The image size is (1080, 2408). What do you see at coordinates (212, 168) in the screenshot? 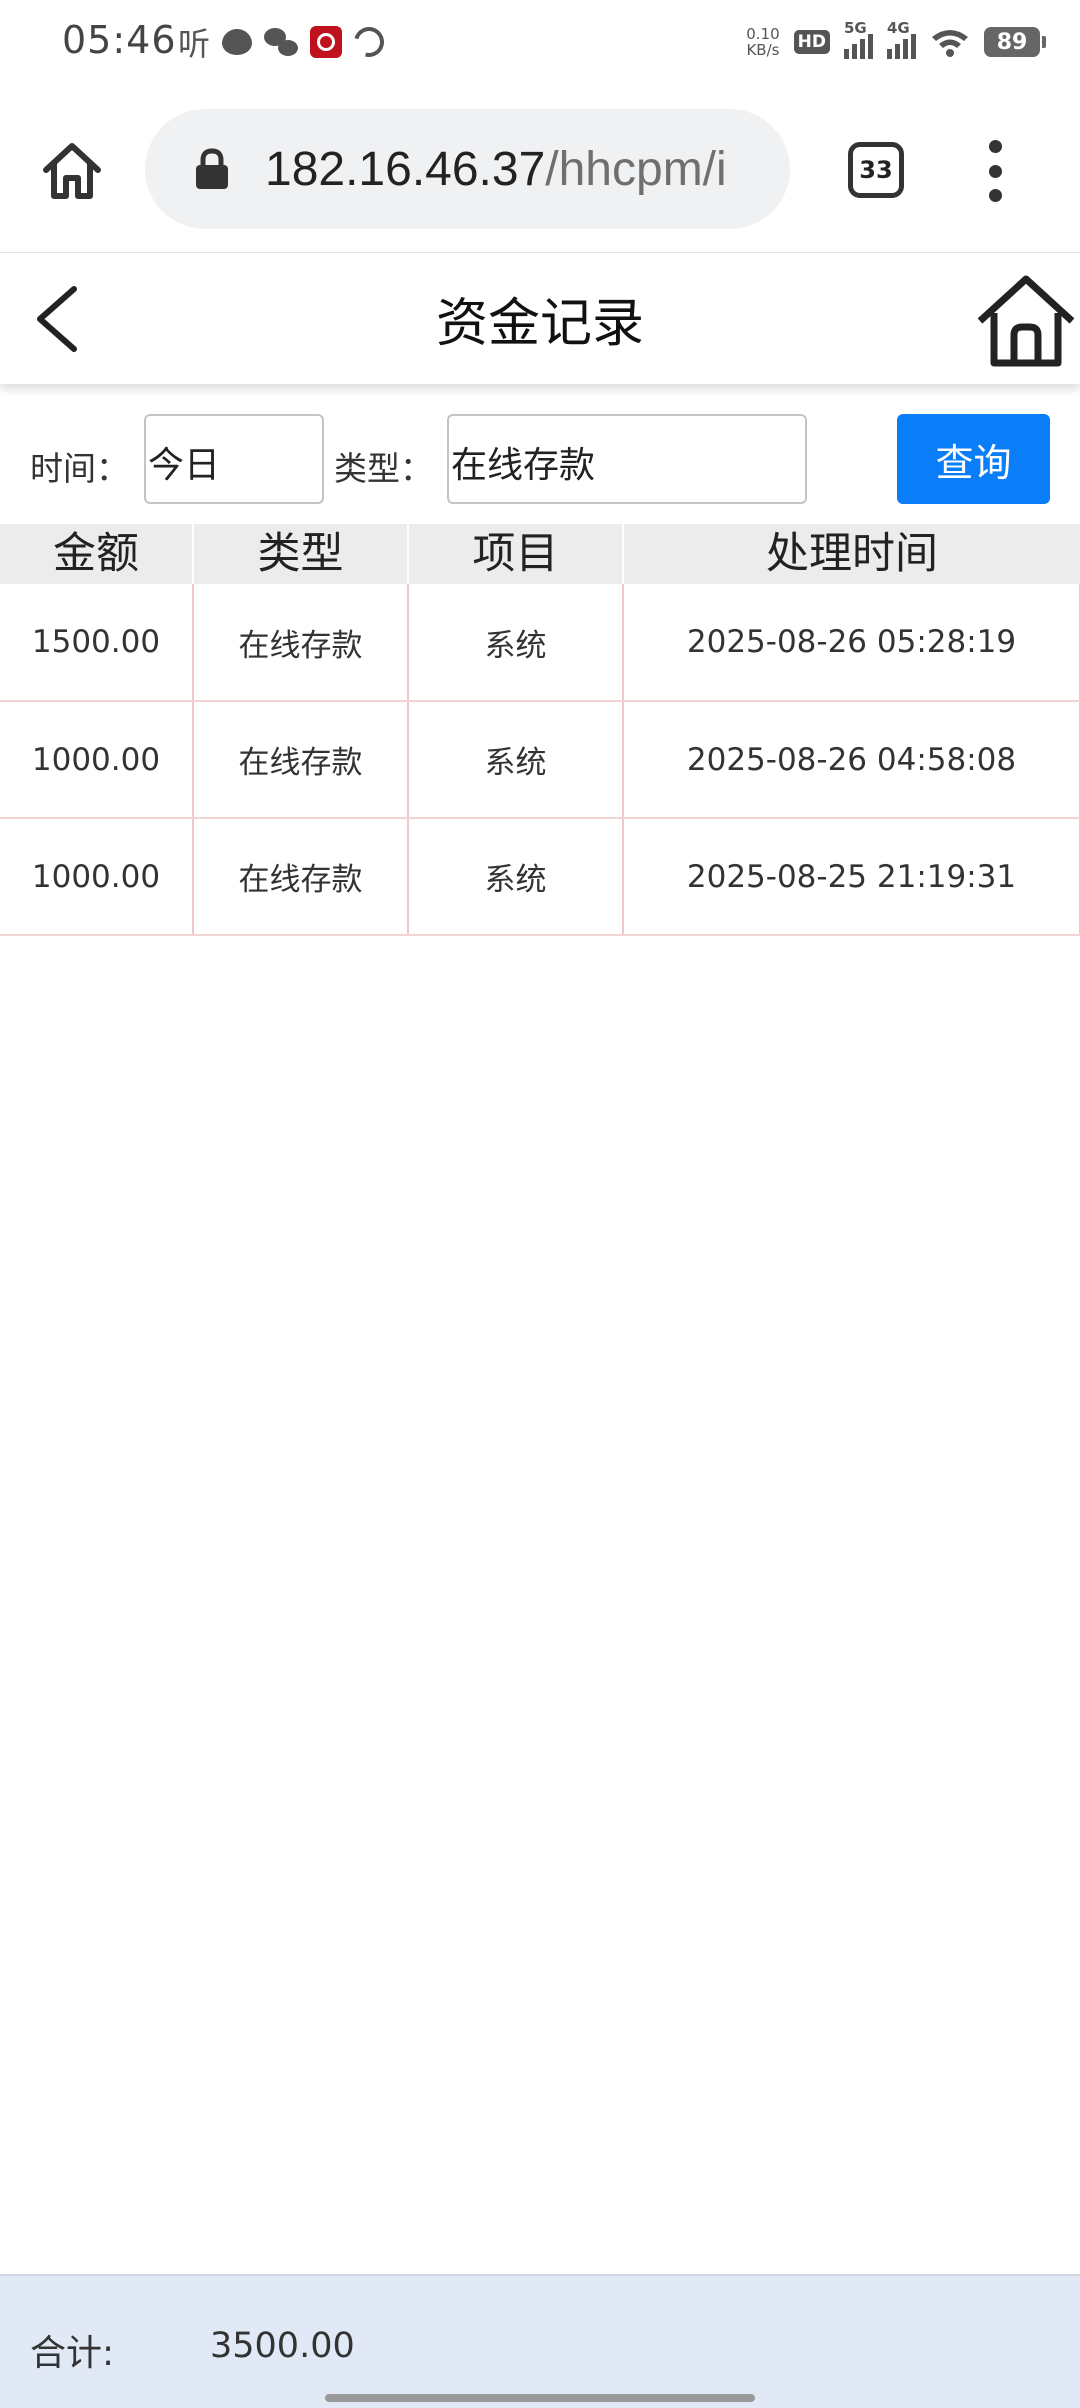
I see `lock-icon` at bounding box center [212, 168].